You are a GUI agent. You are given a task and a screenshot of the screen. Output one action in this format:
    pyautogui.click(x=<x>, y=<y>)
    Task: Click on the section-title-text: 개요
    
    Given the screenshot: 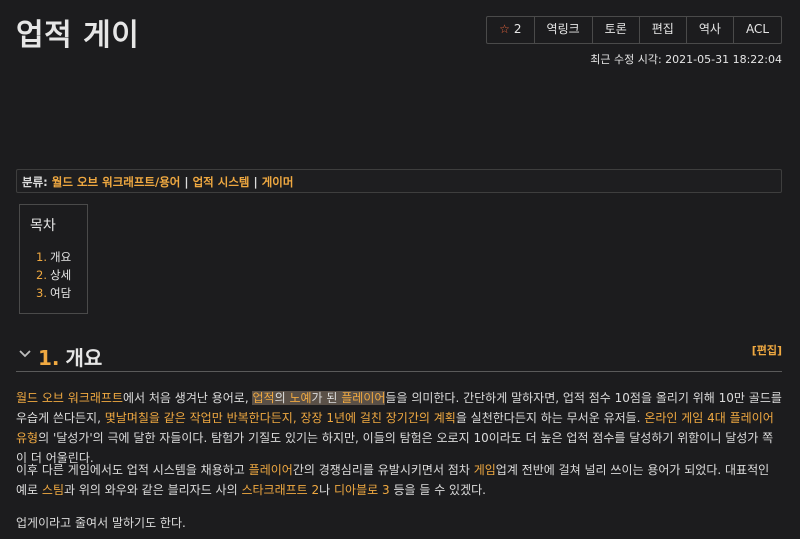 What is the action you would take?
    pyautogui.click(x=84, y=358)
    